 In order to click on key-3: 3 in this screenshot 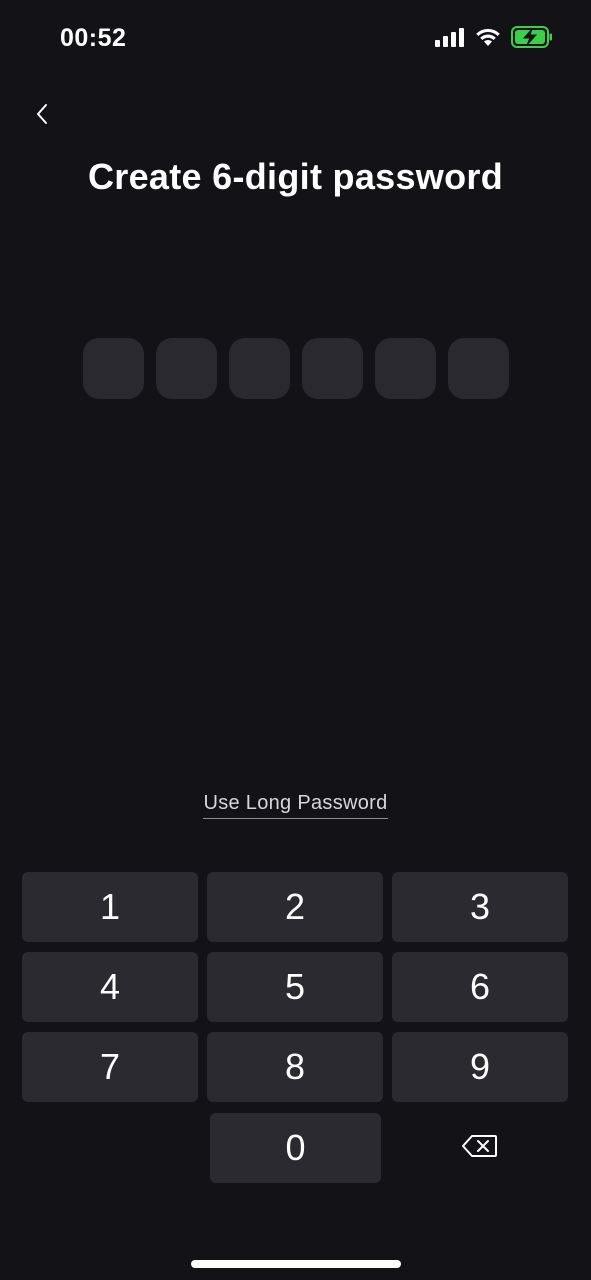, I will do `click(480, 907)`.